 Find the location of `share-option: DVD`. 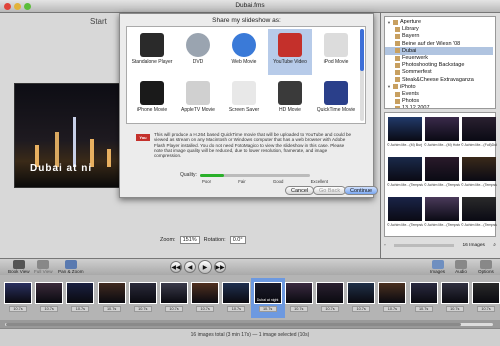

share-option: DVD is located at coordinates (198, 52).